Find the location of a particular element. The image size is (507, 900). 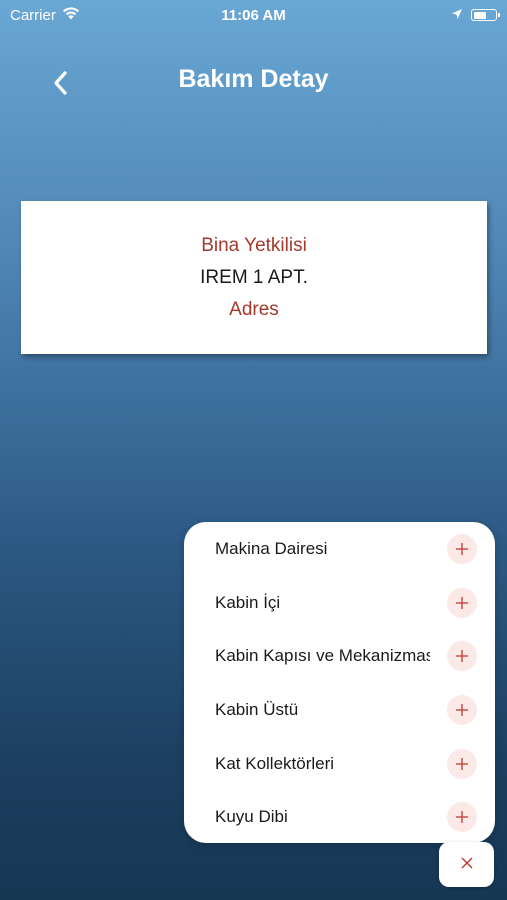

menu-item-kabin-kapisi: Kabin Kapısı ve Mekanizması is located at coordinates (339, 656).